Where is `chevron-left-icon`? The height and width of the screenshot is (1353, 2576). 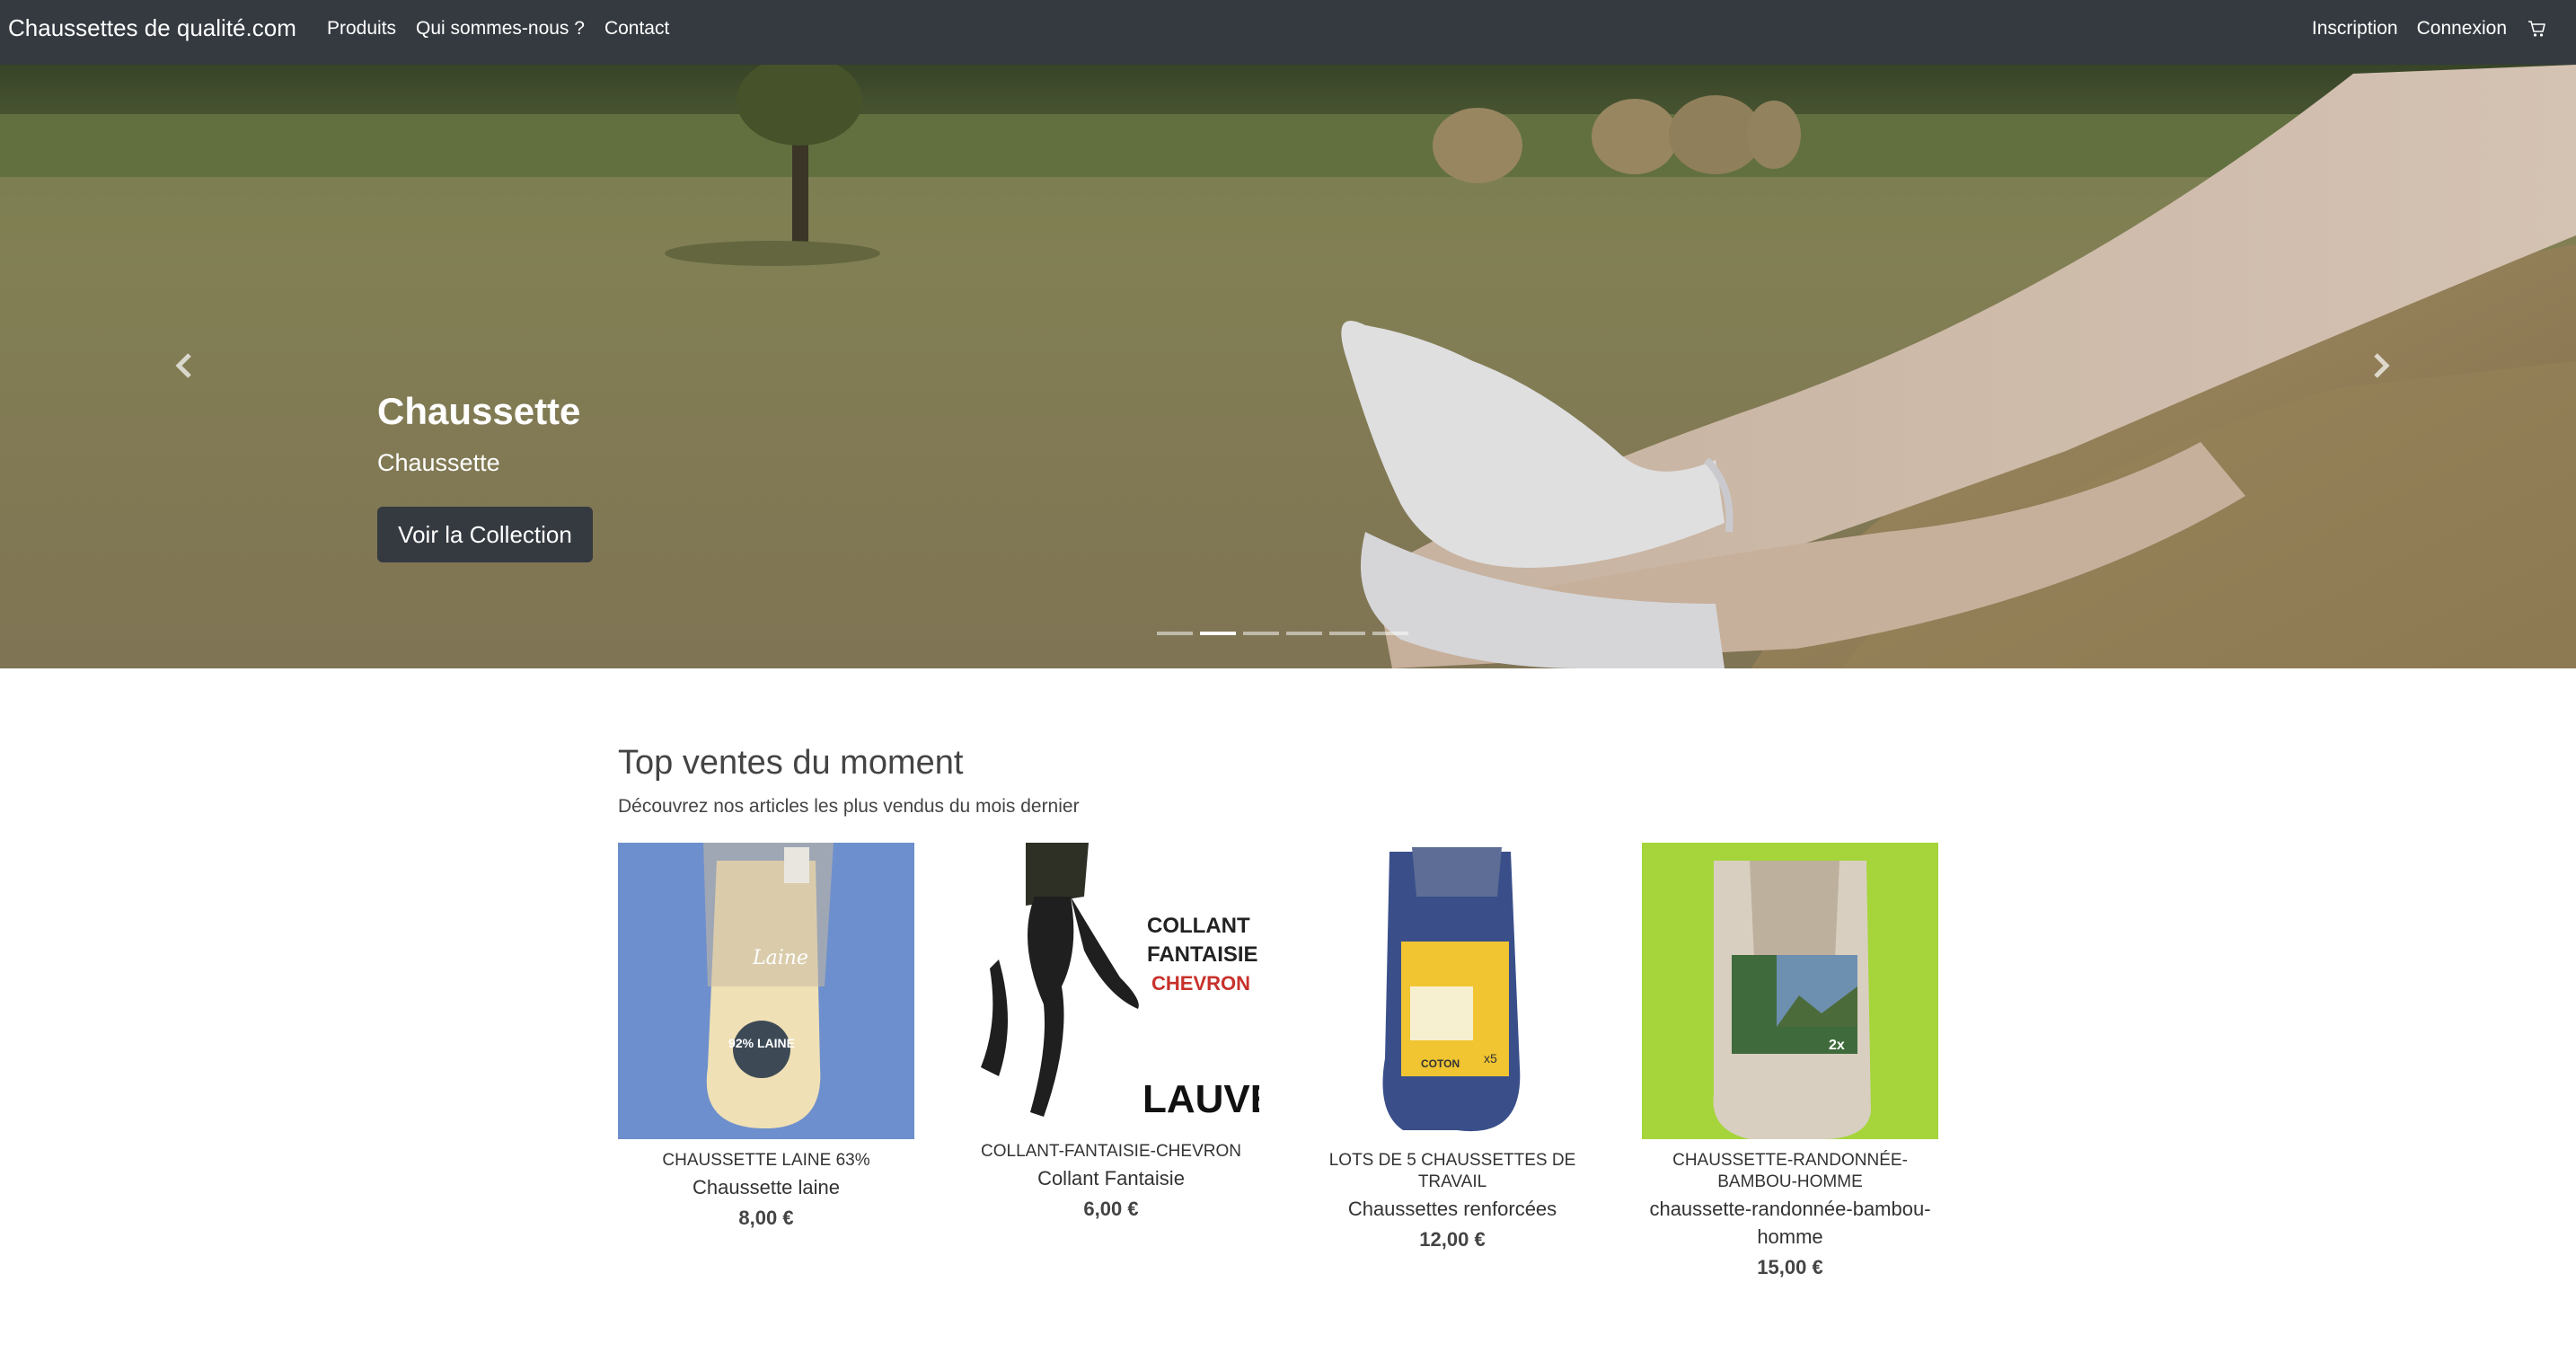
chevron-left-icon is located at coordinates (183, 365).